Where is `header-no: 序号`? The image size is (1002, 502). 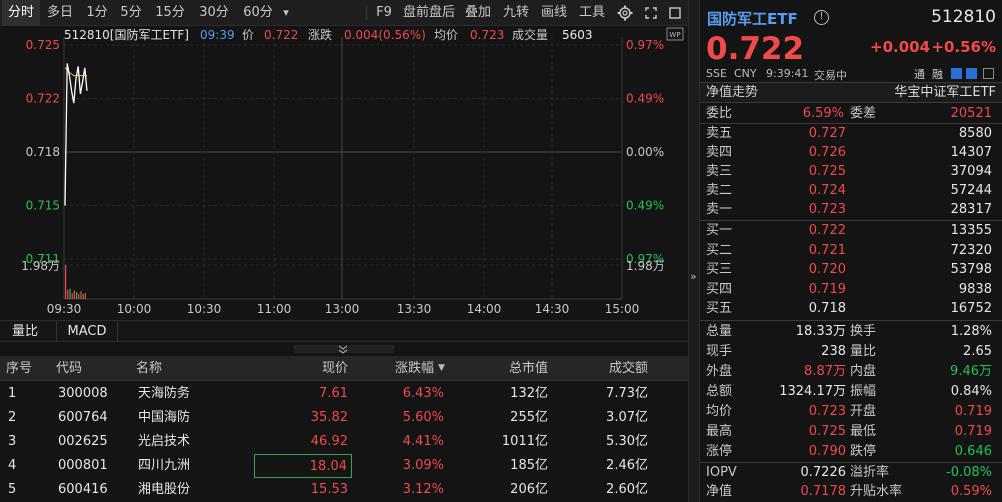 header-no: 序号 is located at coordinates (19, 368).